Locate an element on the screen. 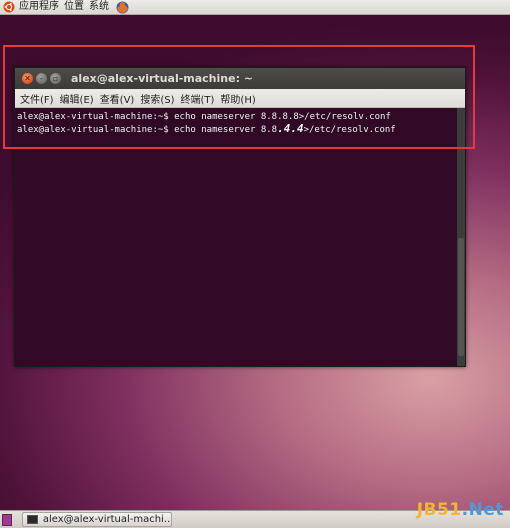  menu-search: 搜索(S) is located at coordinates (157, 98).